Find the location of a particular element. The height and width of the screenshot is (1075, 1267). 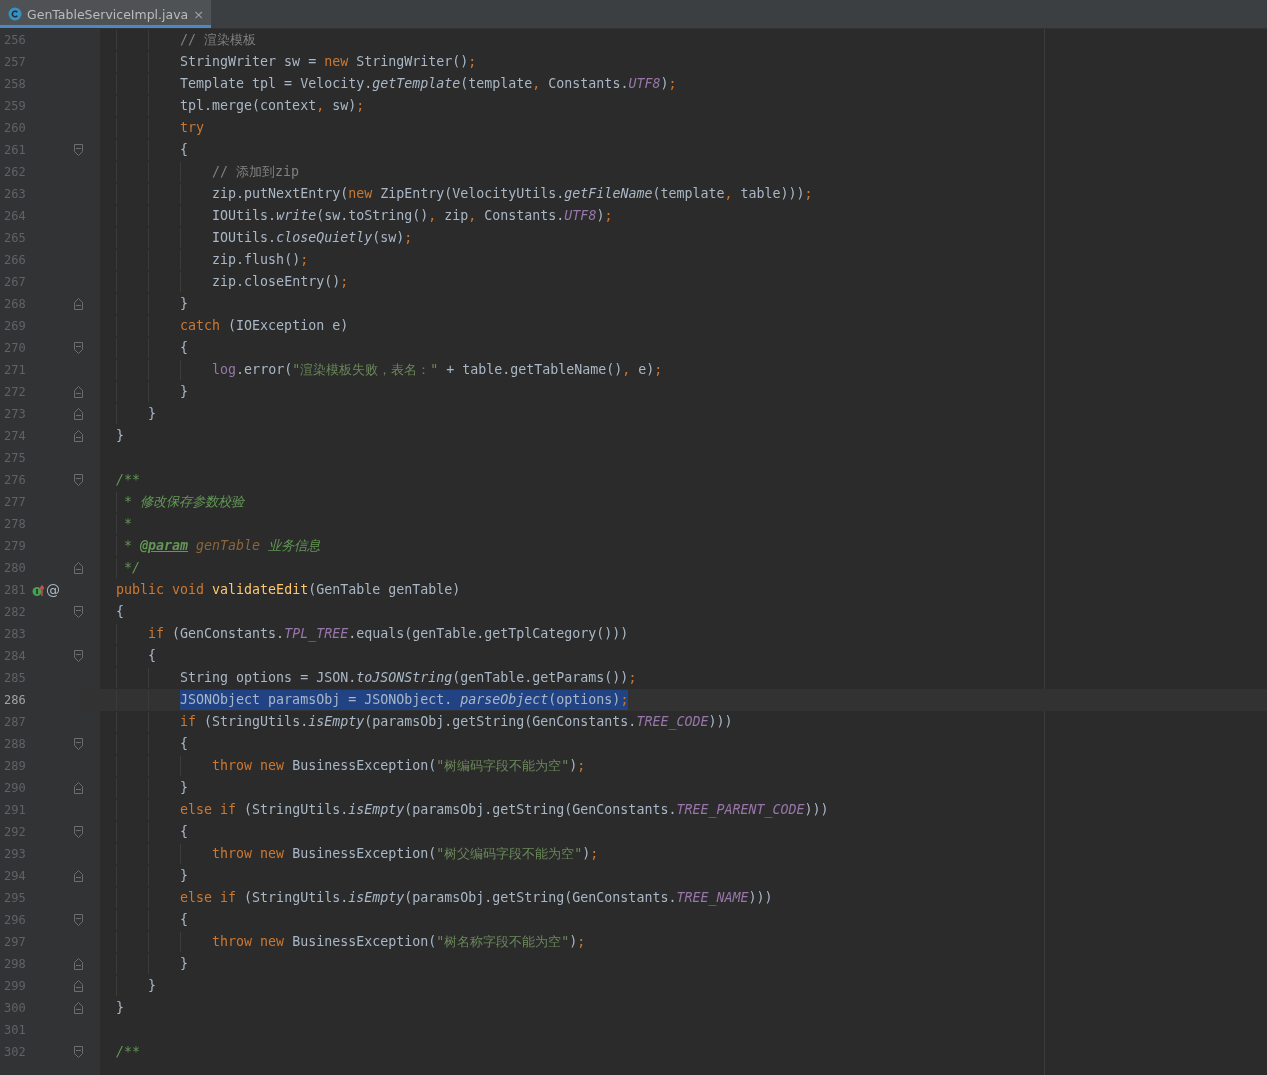

annotation-marker: @ is located at coordinates (53, 590).